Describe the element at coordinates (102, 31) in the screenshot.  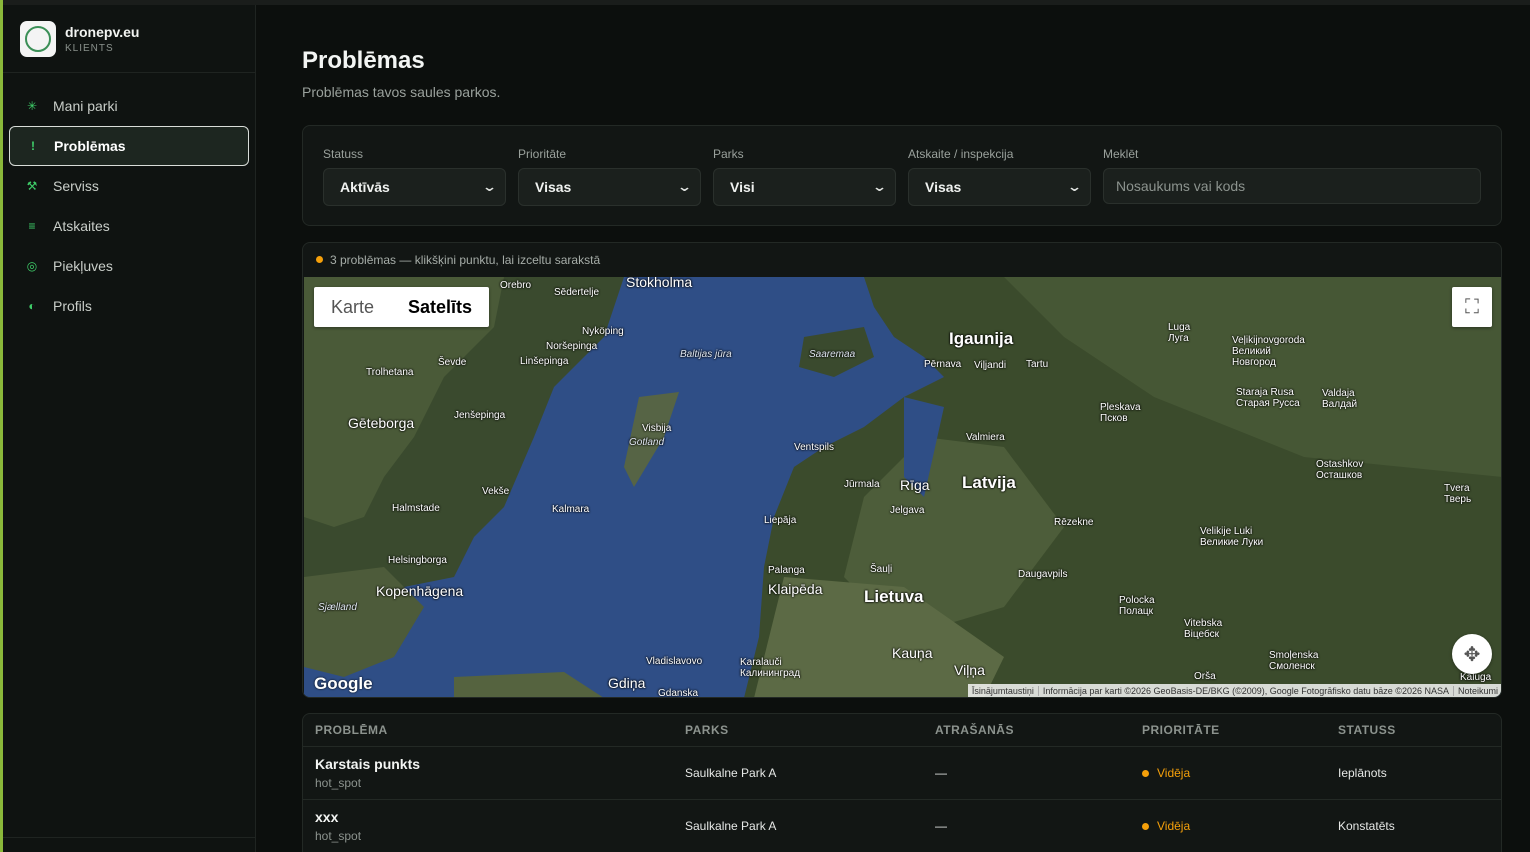
I see `brand-name: dronepv.eu` at that location.